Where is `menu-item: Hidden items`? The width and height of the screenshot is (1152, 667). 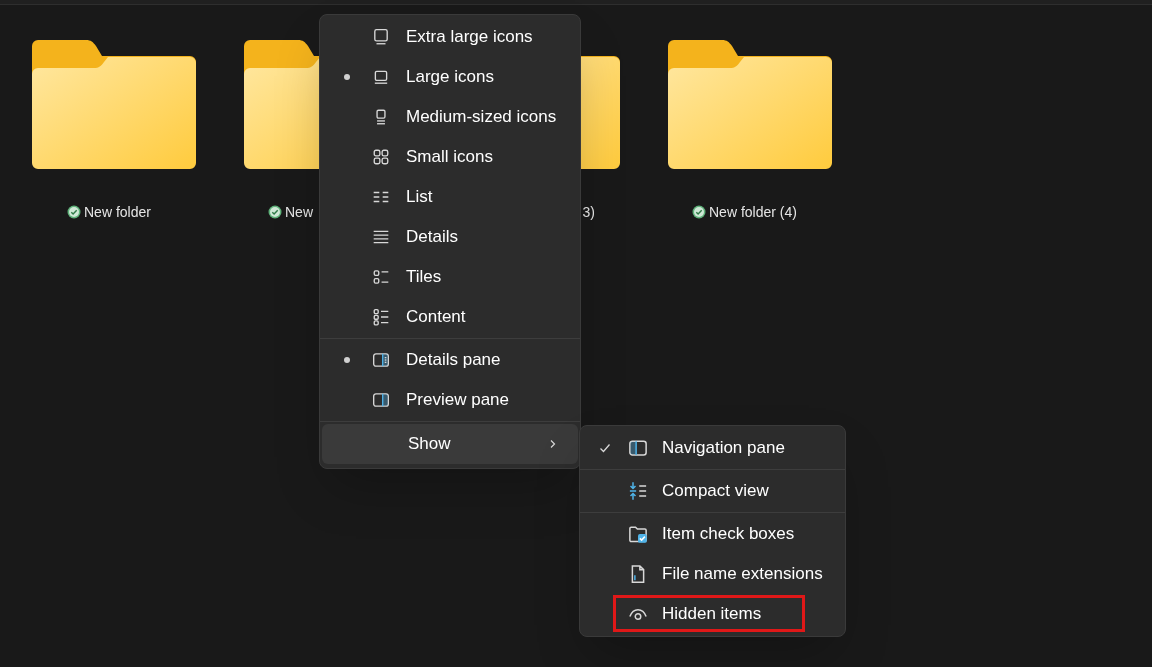
menu-item: Hidden items is located at coordinates (712, 614).